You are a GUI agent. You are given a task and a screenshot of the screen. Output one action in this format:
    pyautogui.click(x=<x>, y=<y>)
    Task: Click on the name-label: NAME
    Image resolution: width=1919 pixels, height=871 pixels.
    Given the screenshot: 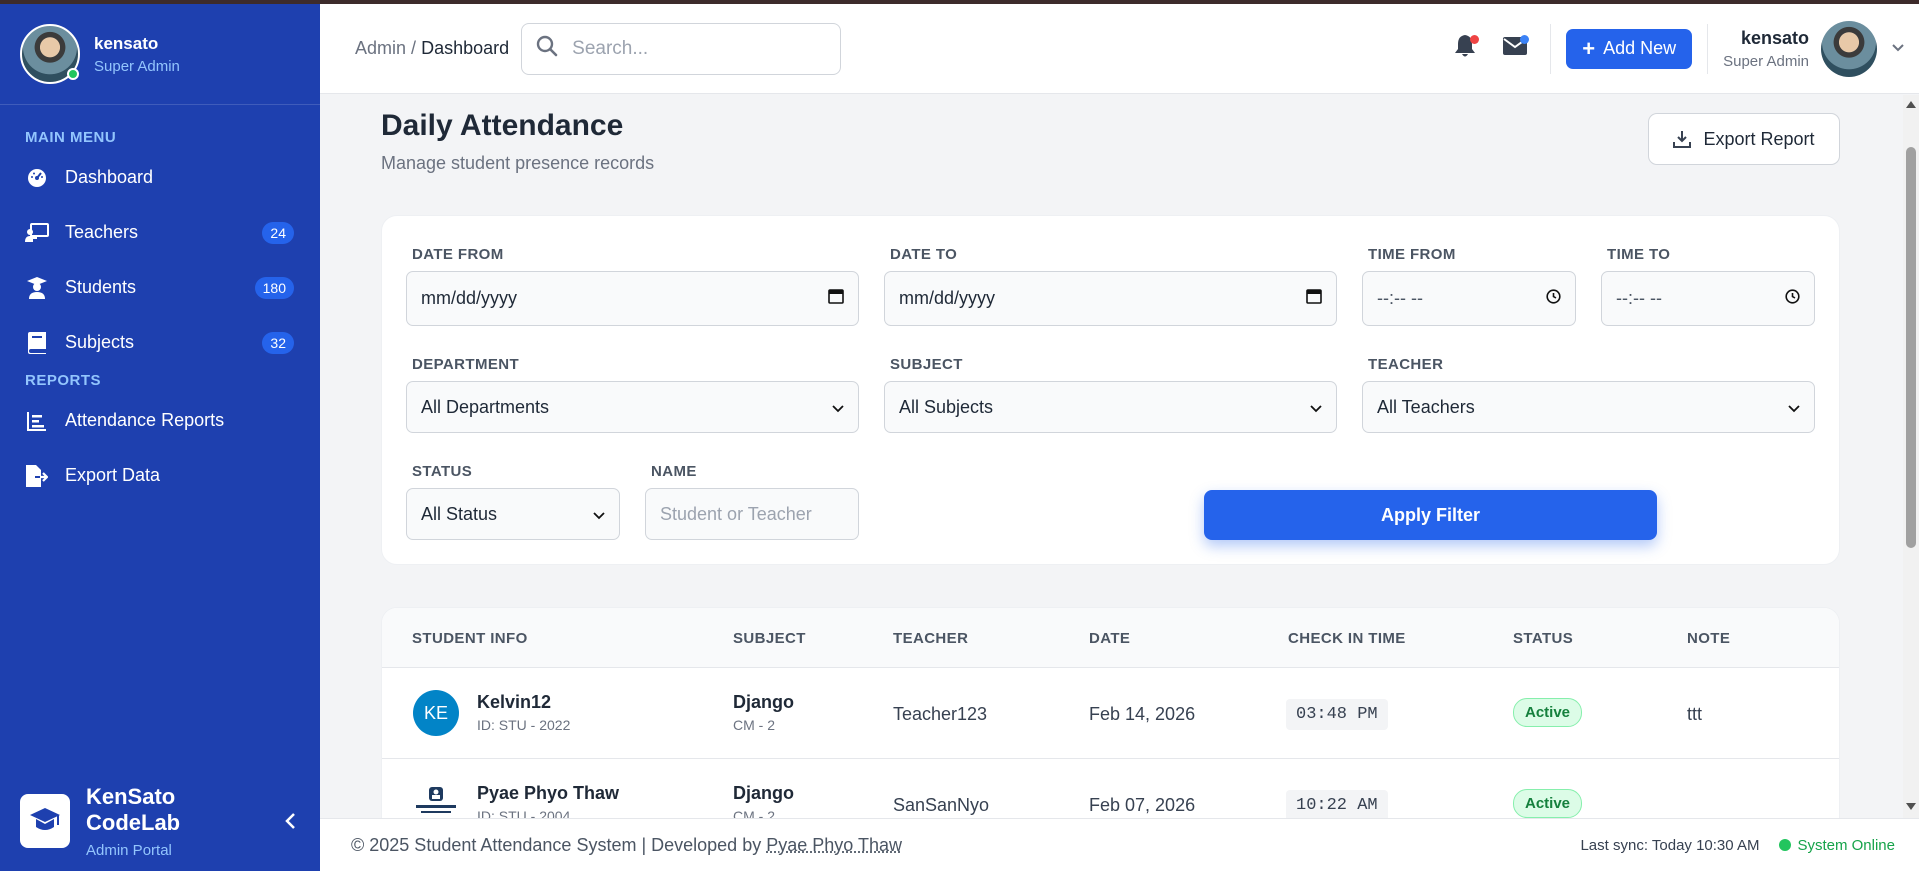 What is the action you would take?
    pyautogui.click(x=674, y=471)
    